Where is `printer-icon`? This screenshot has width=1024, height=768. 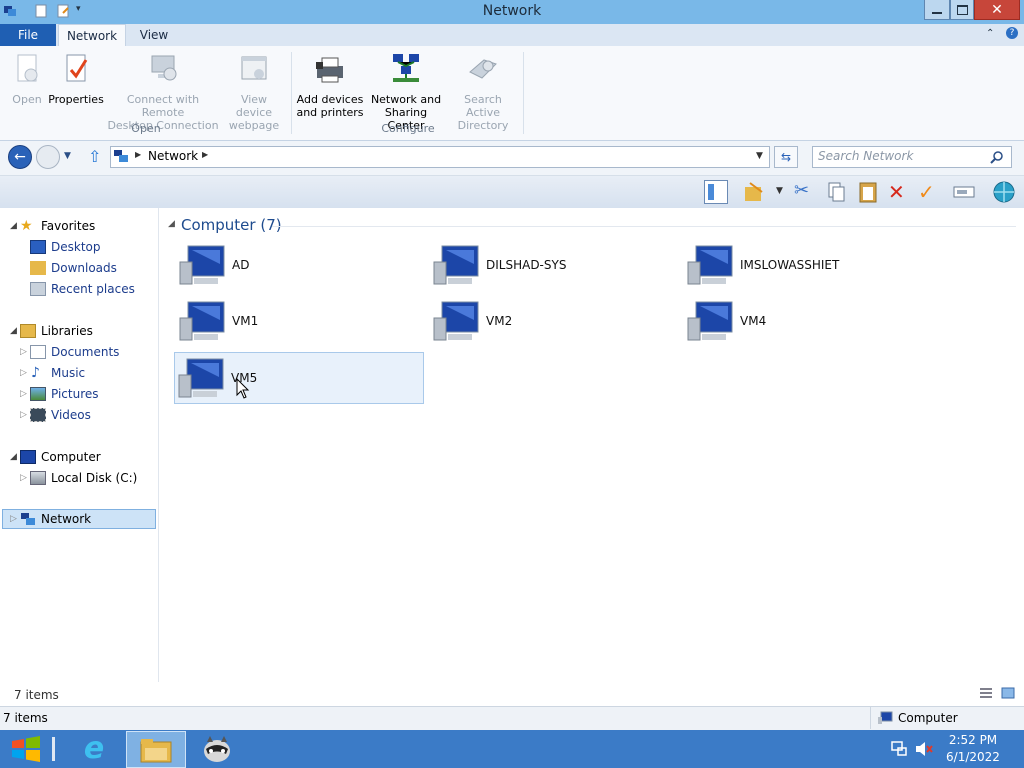
printer-icon is located at coordinates (329, 70).